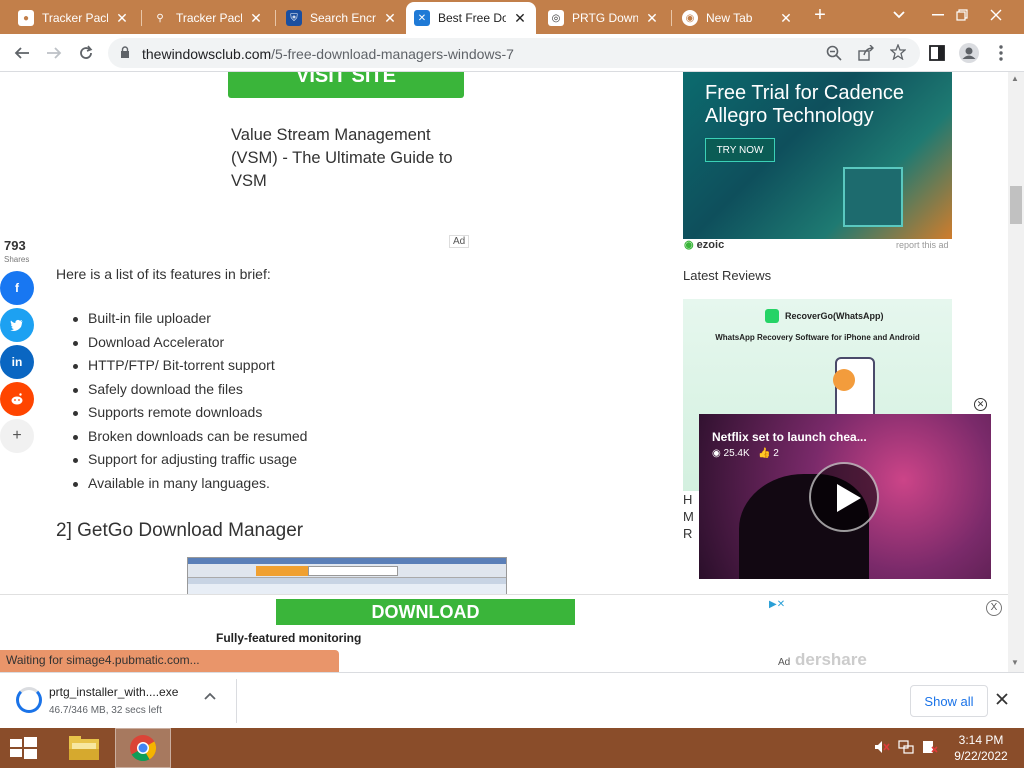 This screenshot has height=768, width=1024. What do you see at coordinates (143, 748) in the screenshot?
I see `chrome-taskbar-icon` at bounding box center [143, 748].